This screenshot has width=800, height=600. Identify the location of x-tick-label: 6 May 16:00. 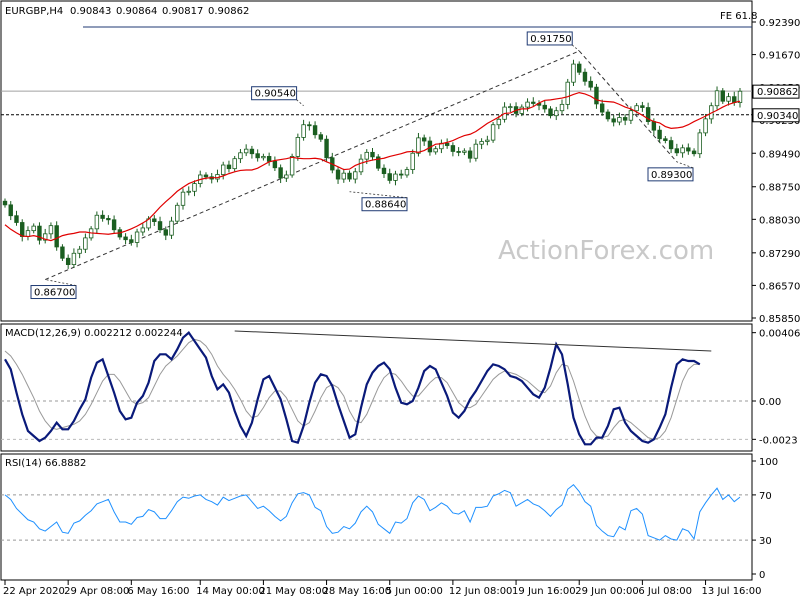
(158, 591).